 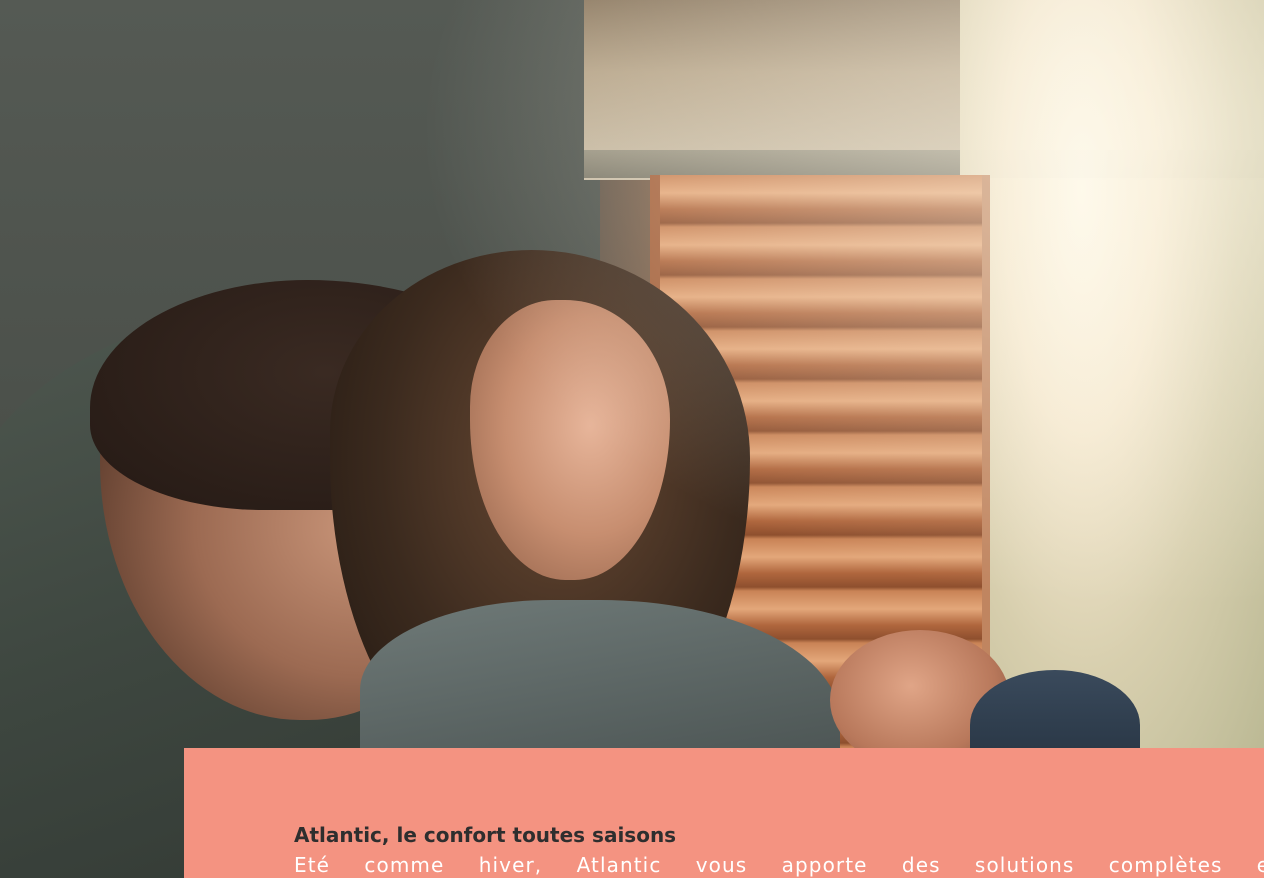 What do you see at coordinates (485, 835) in the screenshot?
I see `card-title: Atlantic, le confort toutes saisons` at bounding box center [485, 835].